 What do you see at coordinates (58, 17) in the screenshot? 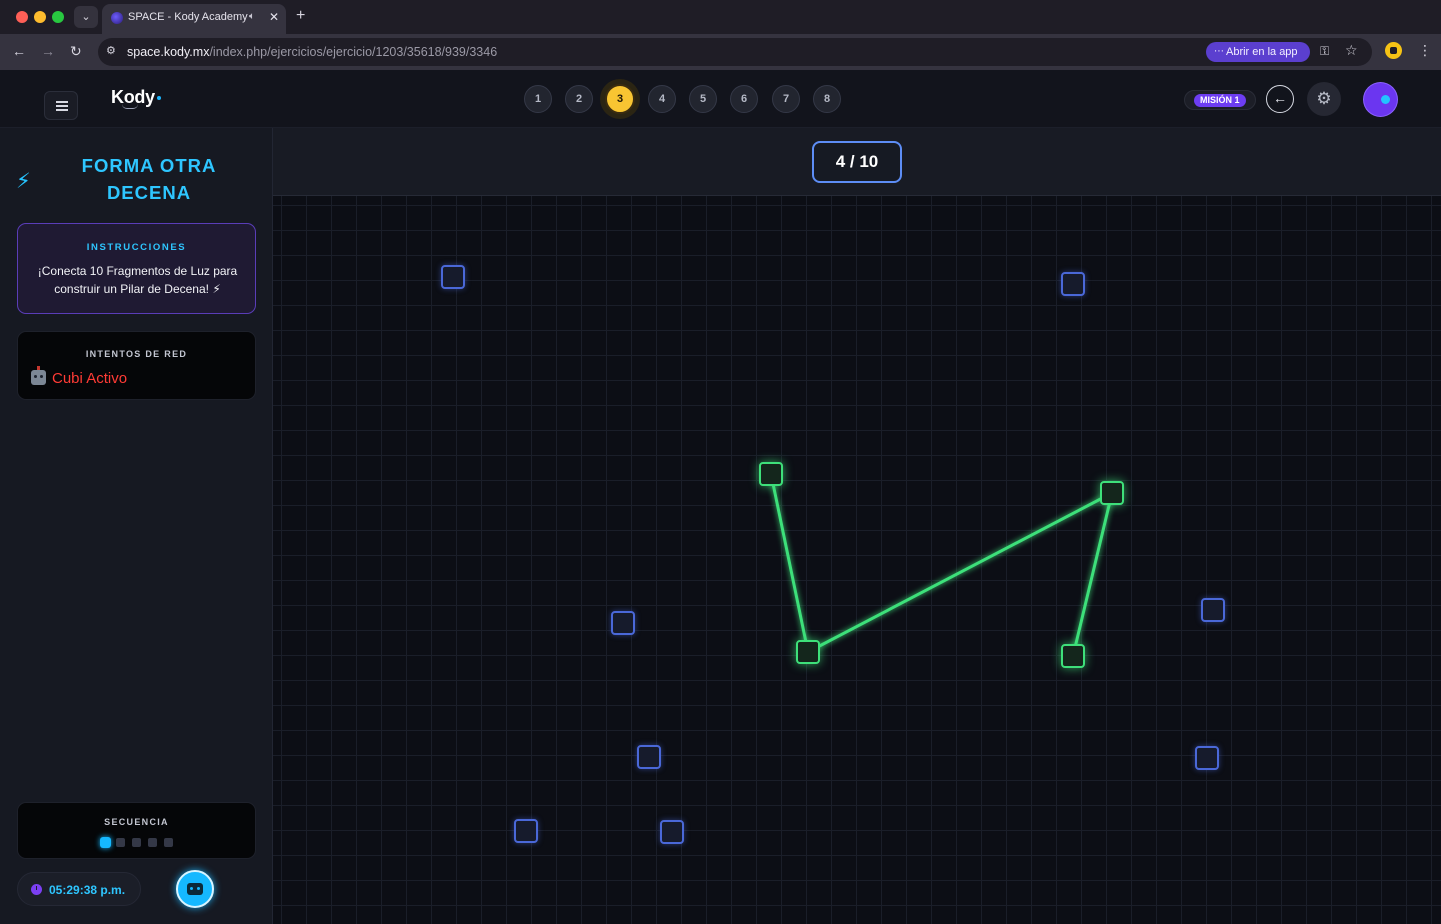
I see `window-zoom-button` at bounding box center [58, 17].